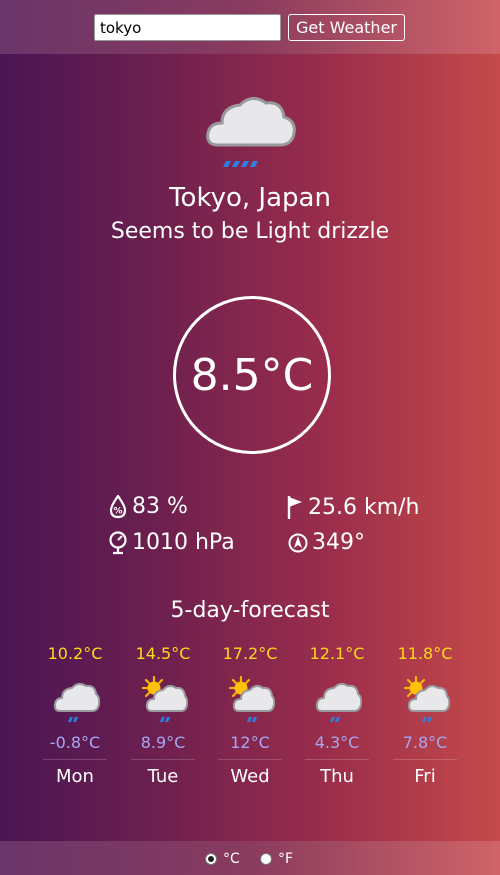 The width and height of the screenshot is (500, 875). I want to click on compass-icon, so click(298, 542).